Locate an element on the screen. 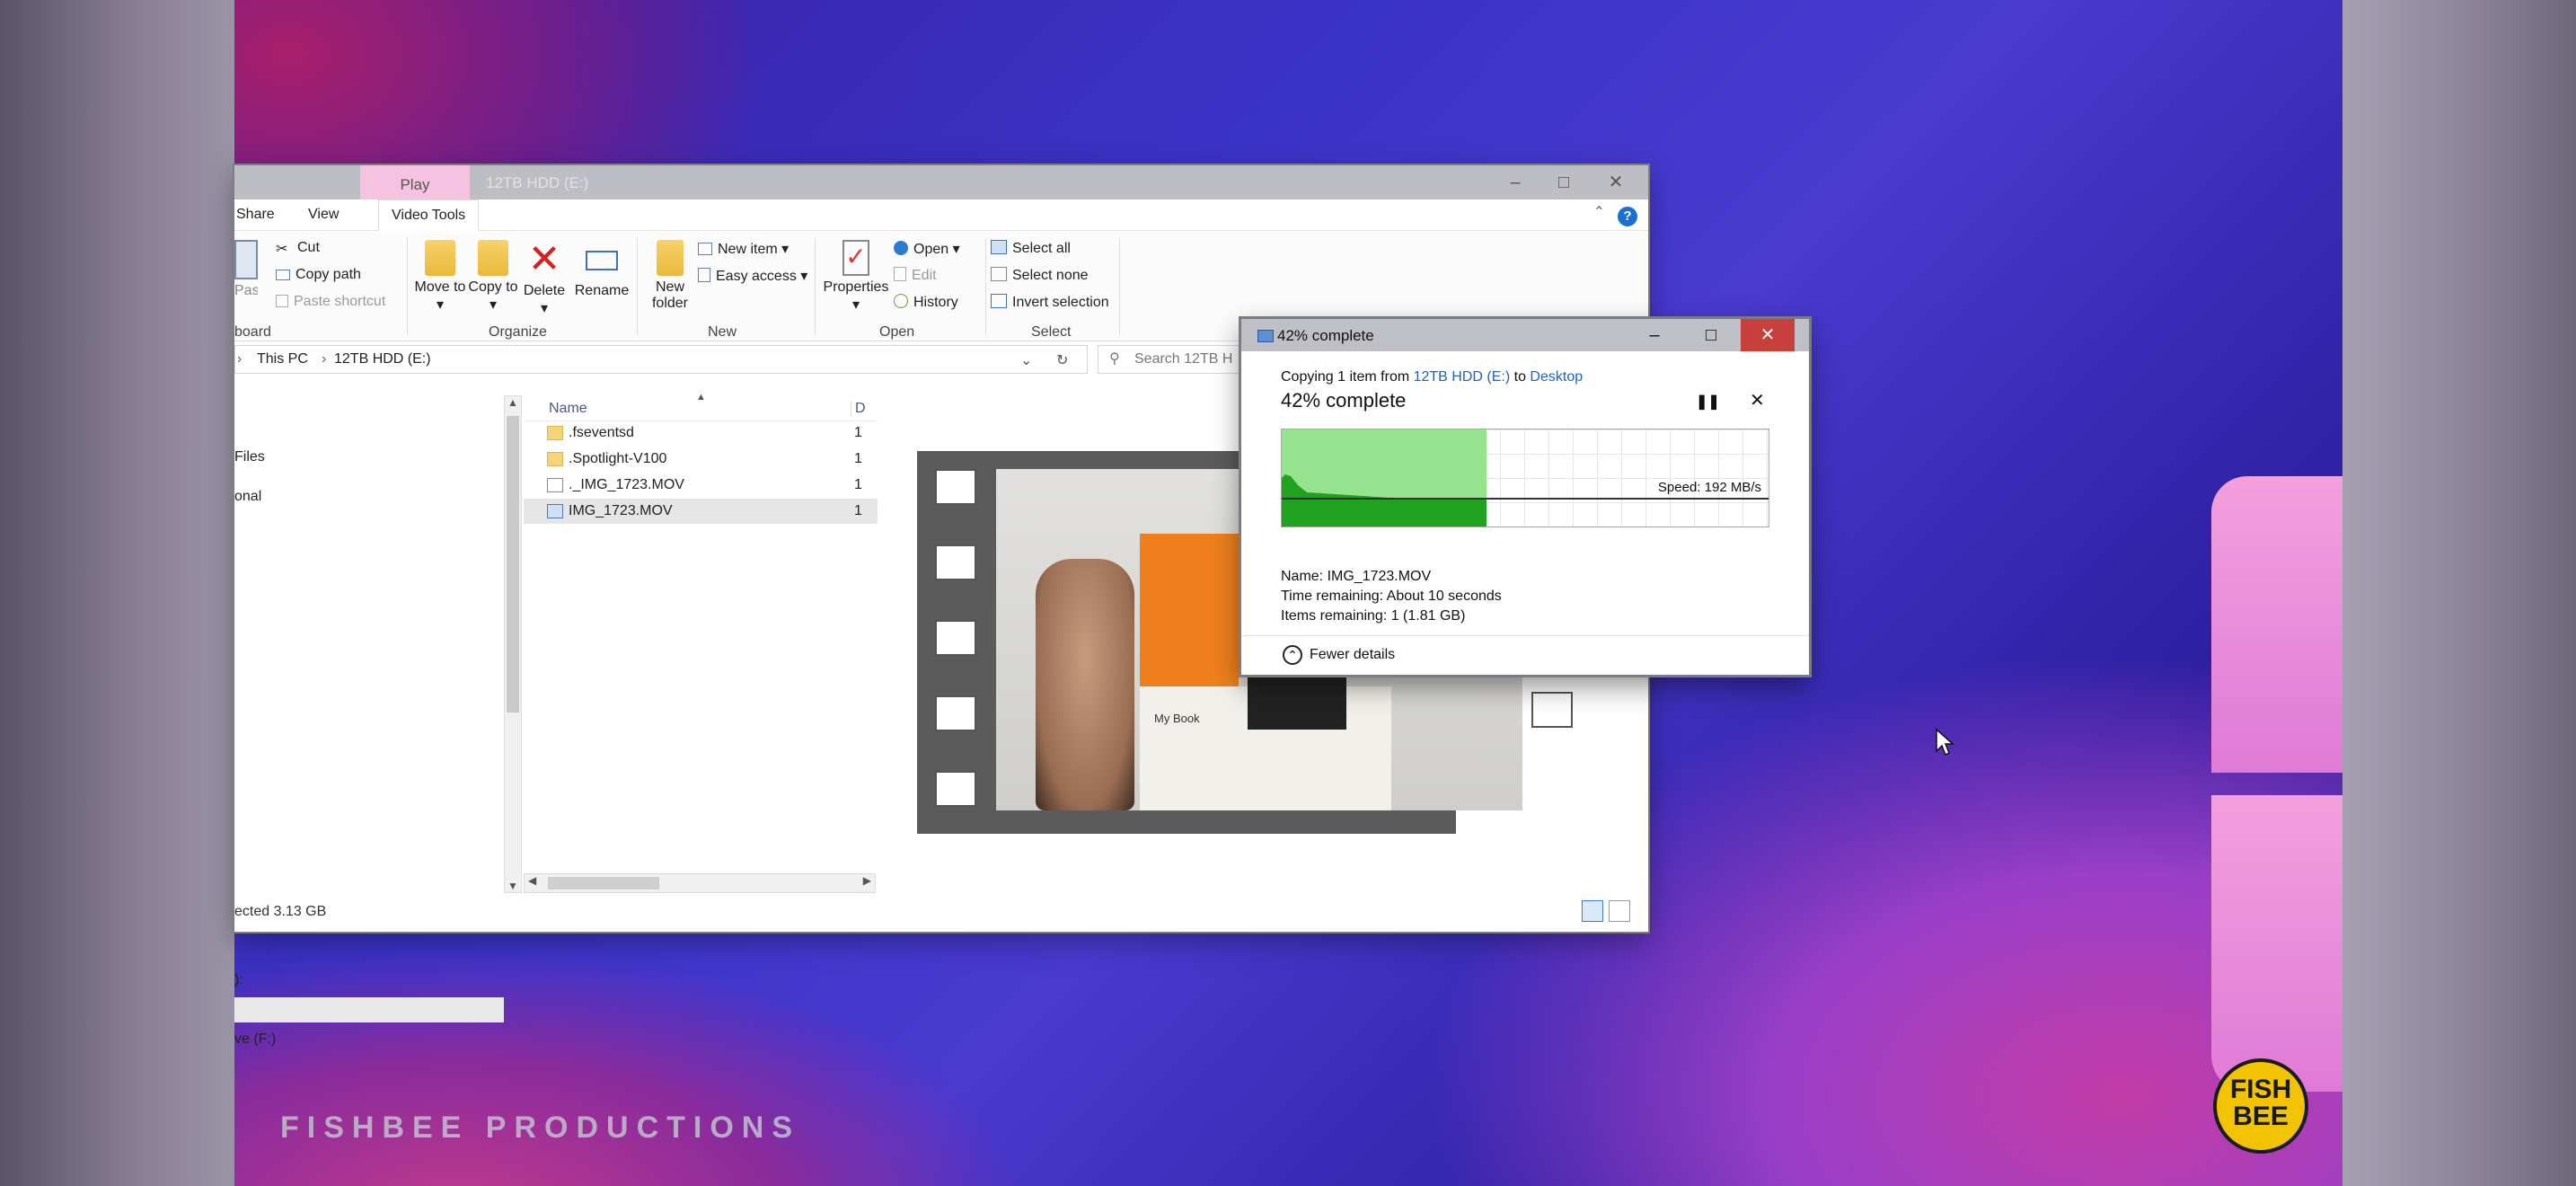 The width and height of the screenshot is (2576, 1186). windows-logo-bottom is located at coordinates (2276, 943).